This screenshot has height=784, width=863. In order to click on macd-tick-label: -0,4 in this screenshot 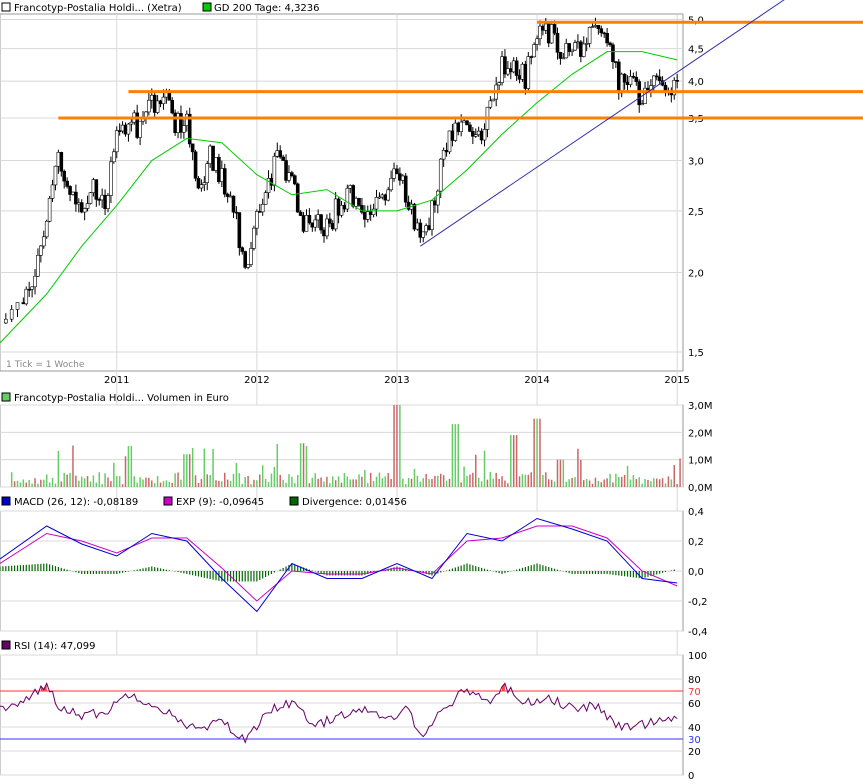, I will do `click(698, 632)`.